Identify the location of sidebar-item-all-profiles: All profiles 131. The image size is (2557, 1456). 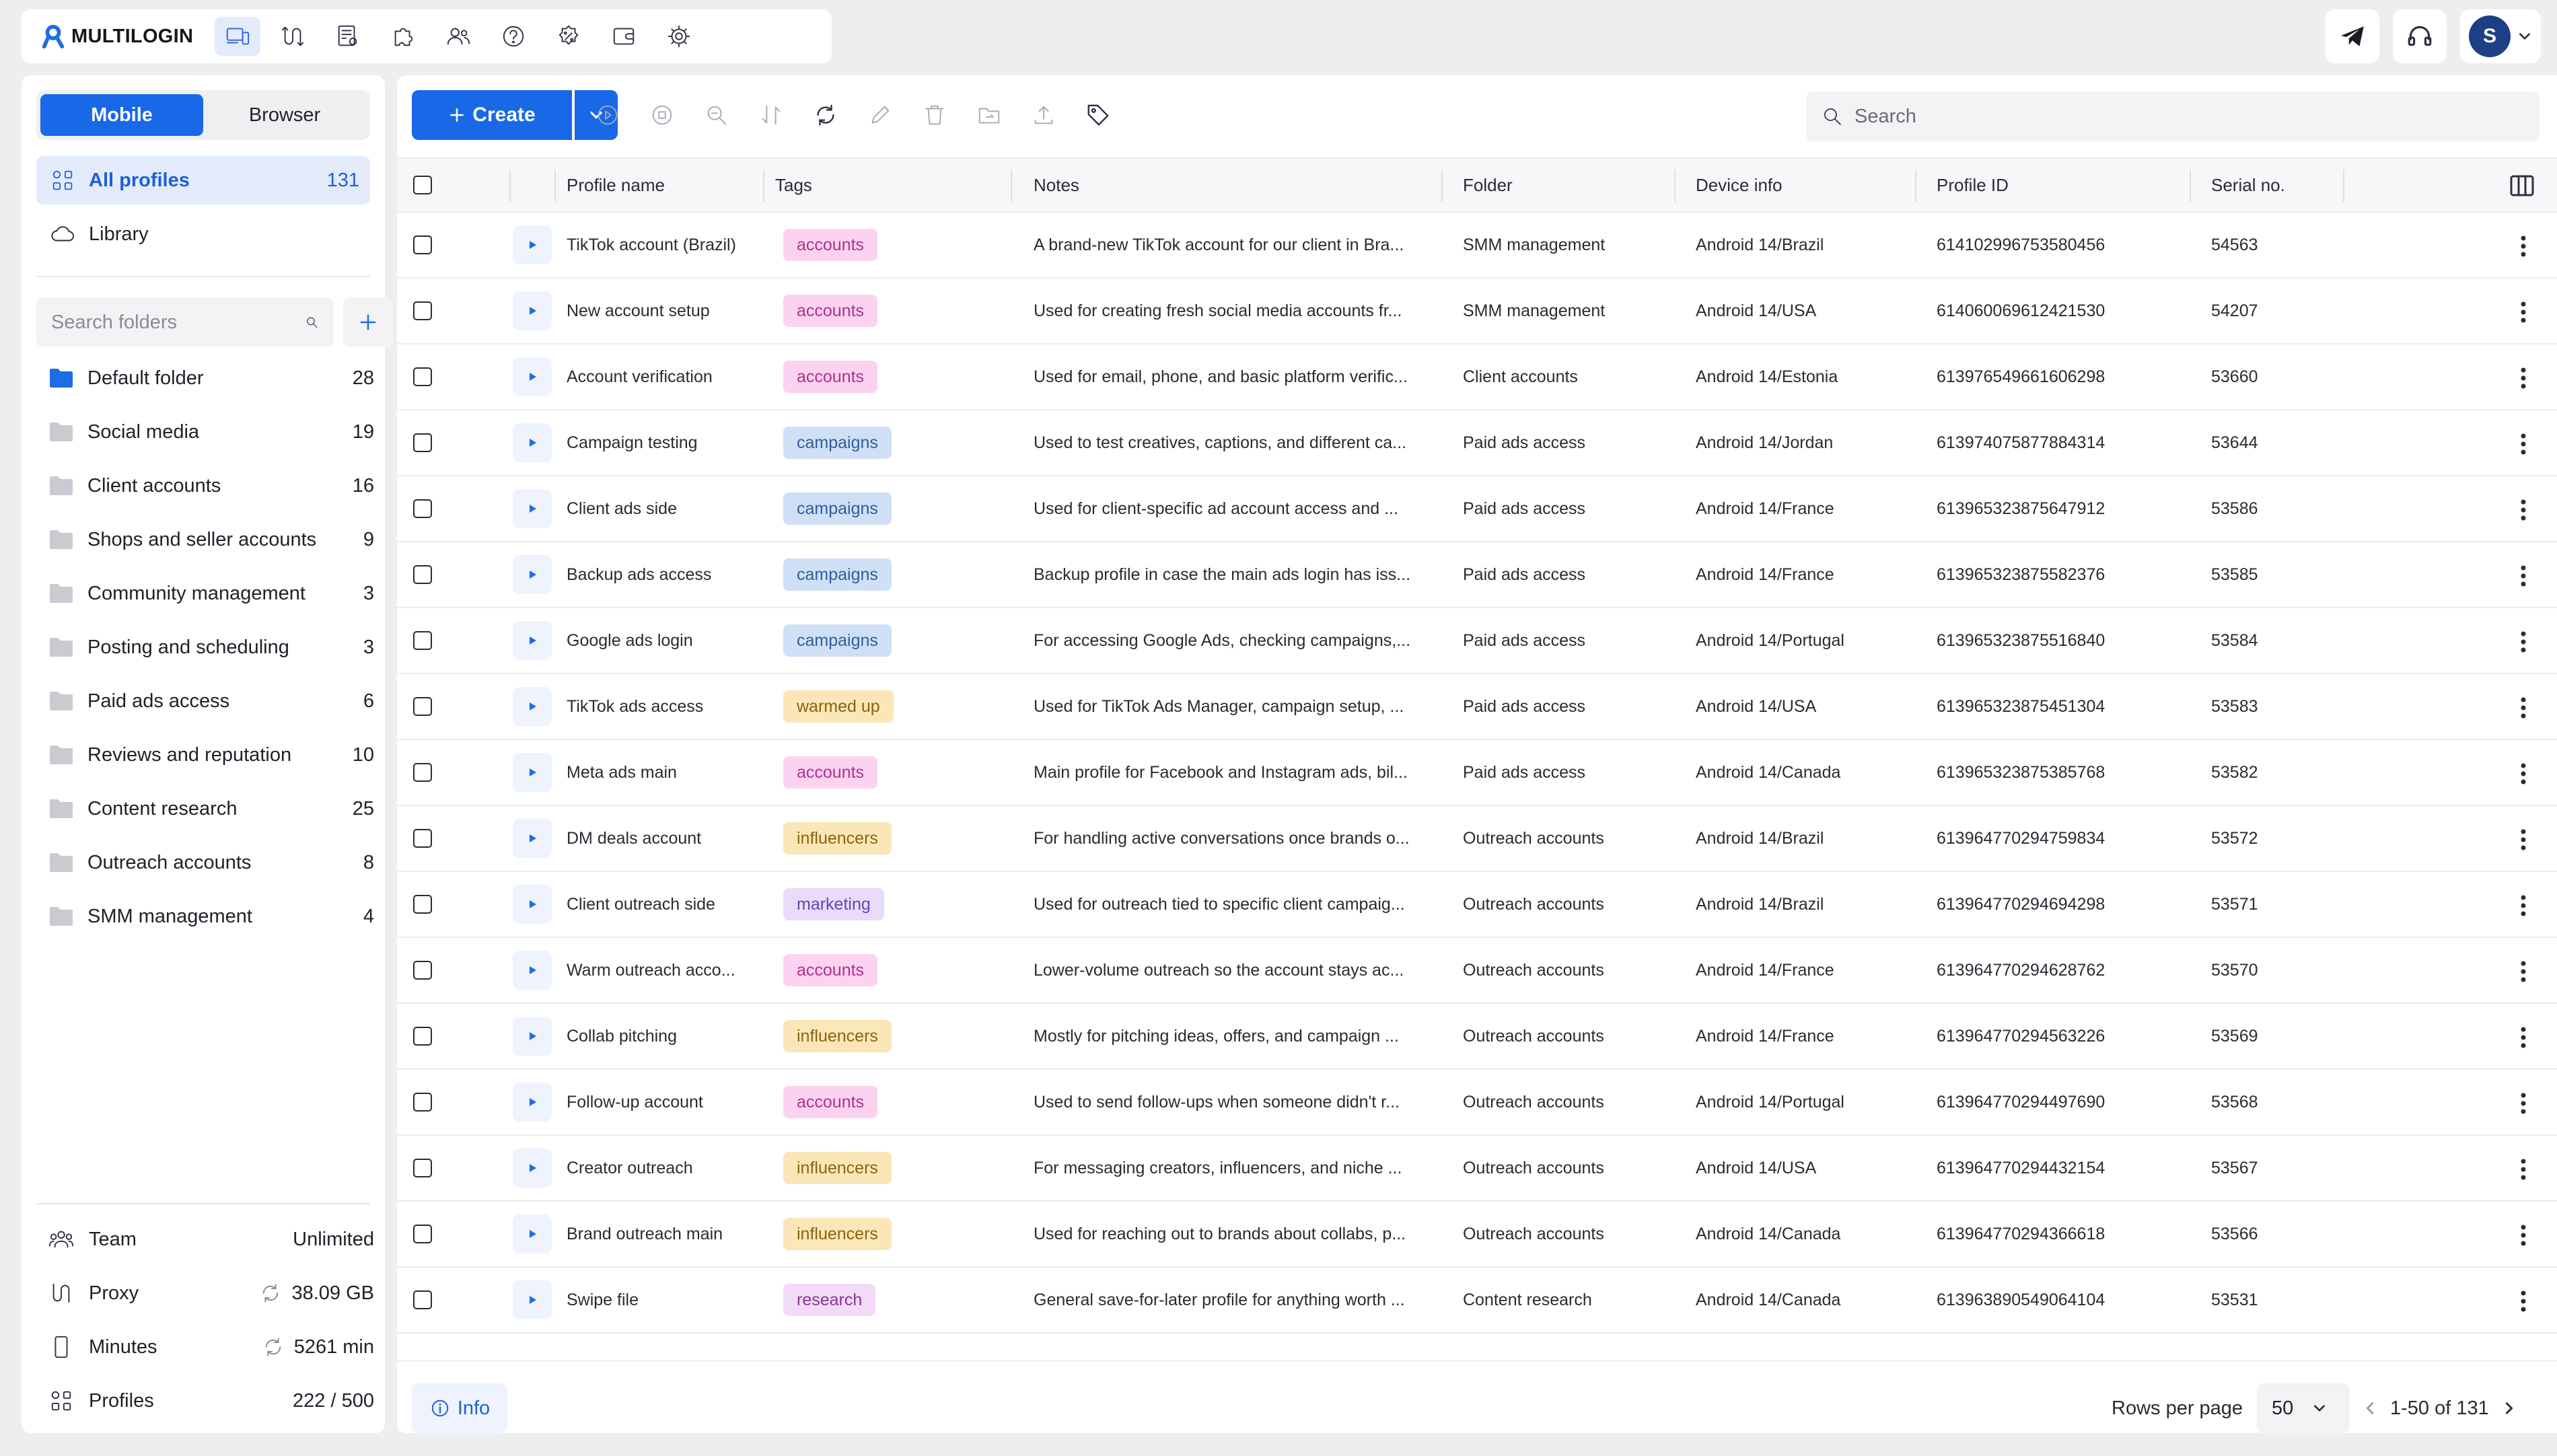
(203, 180).